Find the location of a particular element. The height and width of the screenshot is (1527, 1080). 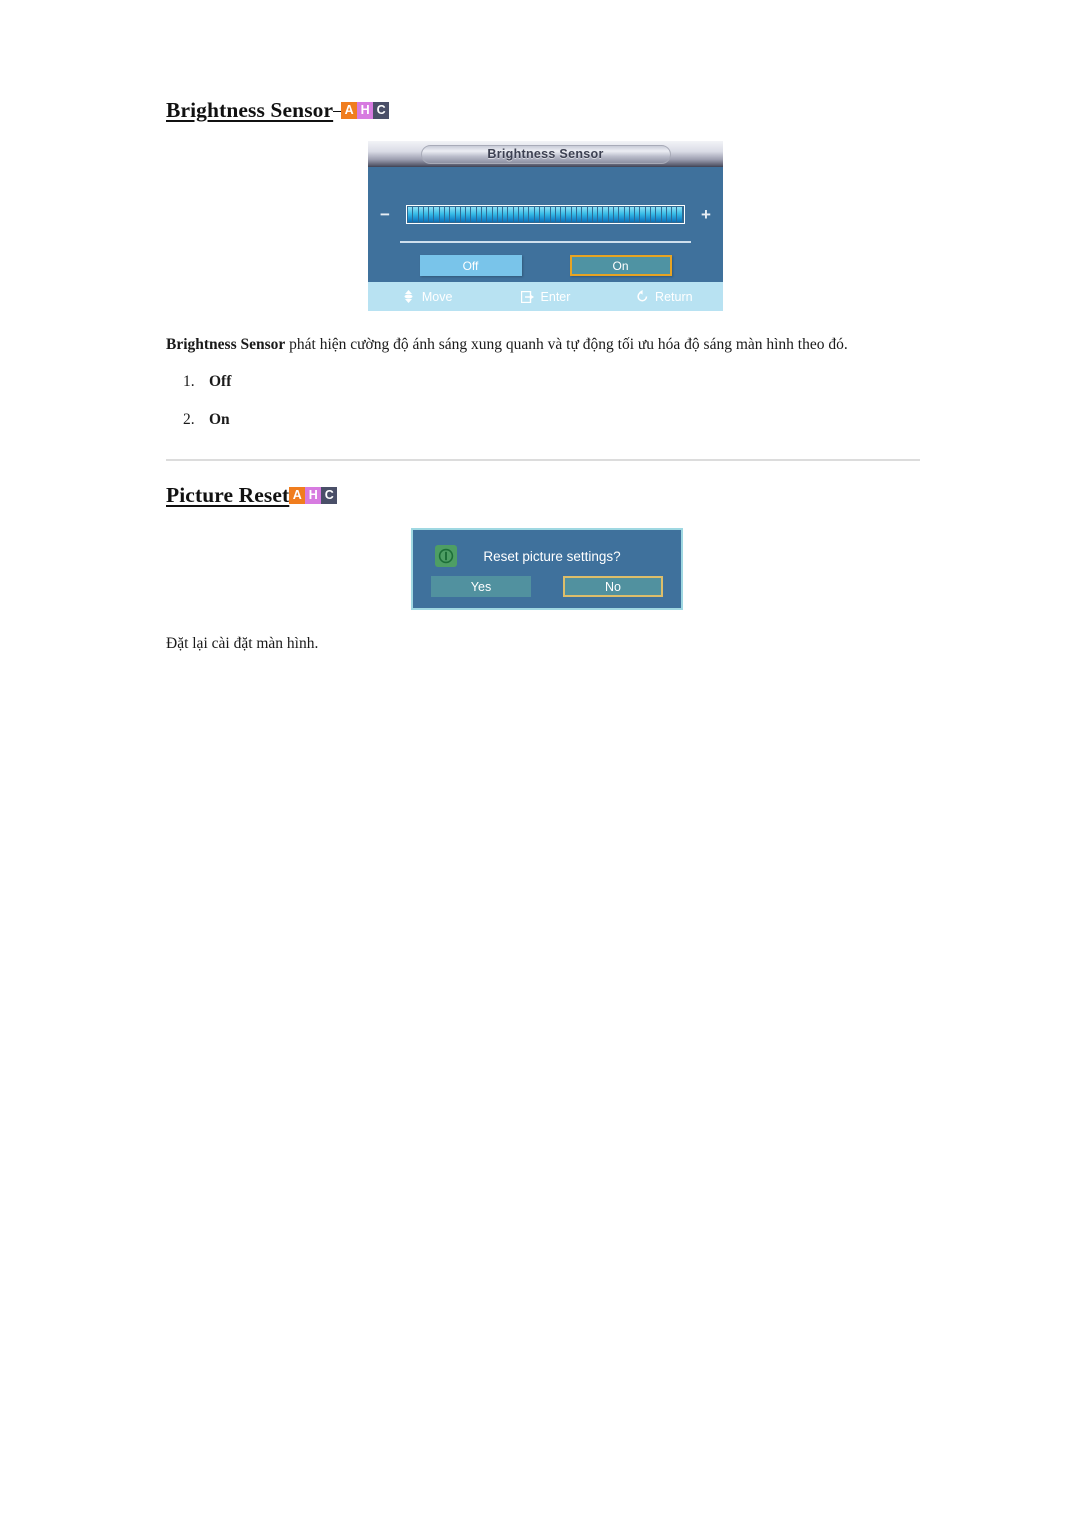

list-item-label: Off is located at coordinates (220, 381).